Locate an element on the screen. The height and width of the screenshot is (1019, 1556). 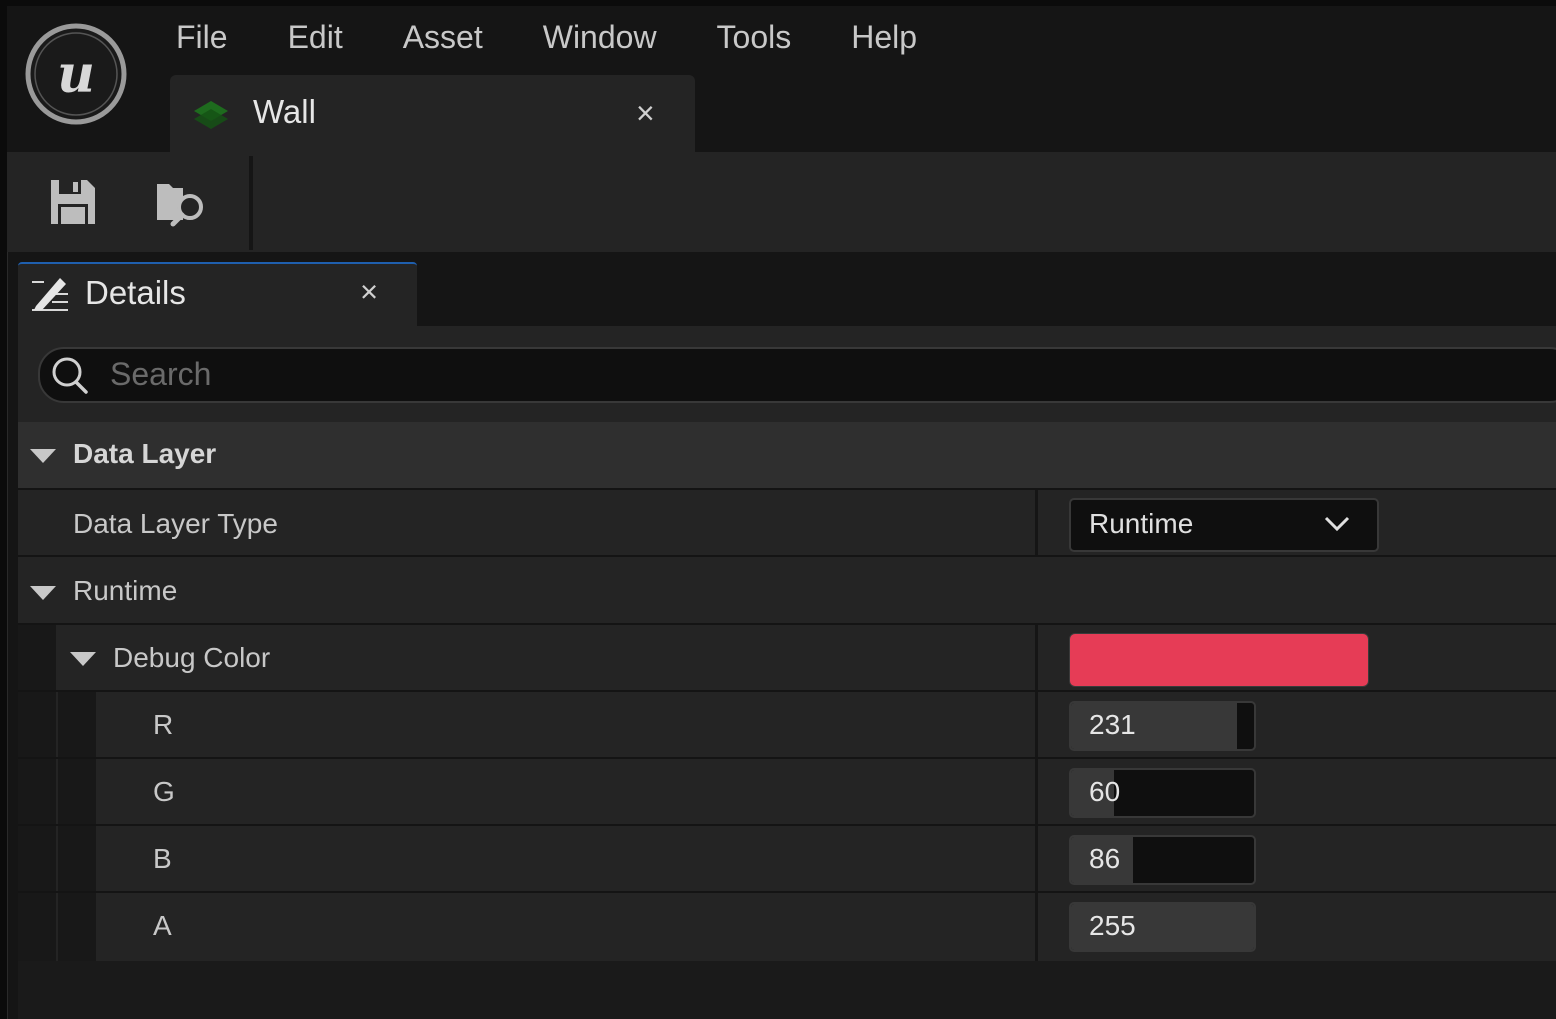
property-row-g: G 60 is located at coordinates (787, 791).